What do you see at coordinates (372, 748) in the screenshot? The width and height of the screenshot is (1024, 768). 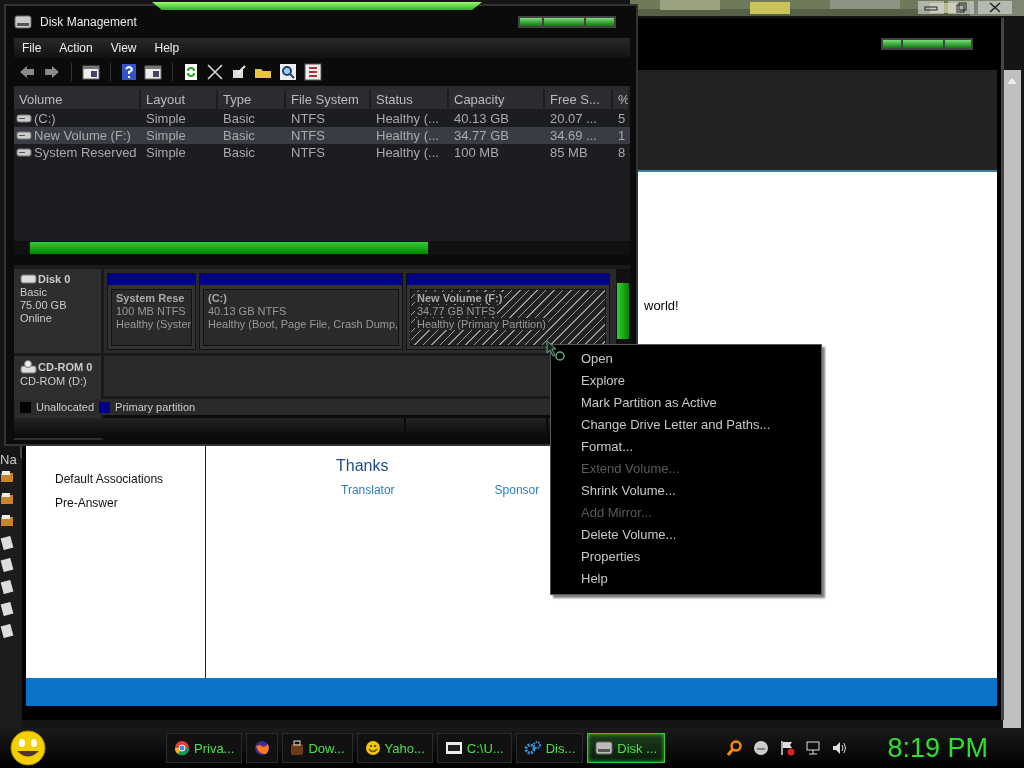 I see `smiley-icon` at bounding box center [372, 748].